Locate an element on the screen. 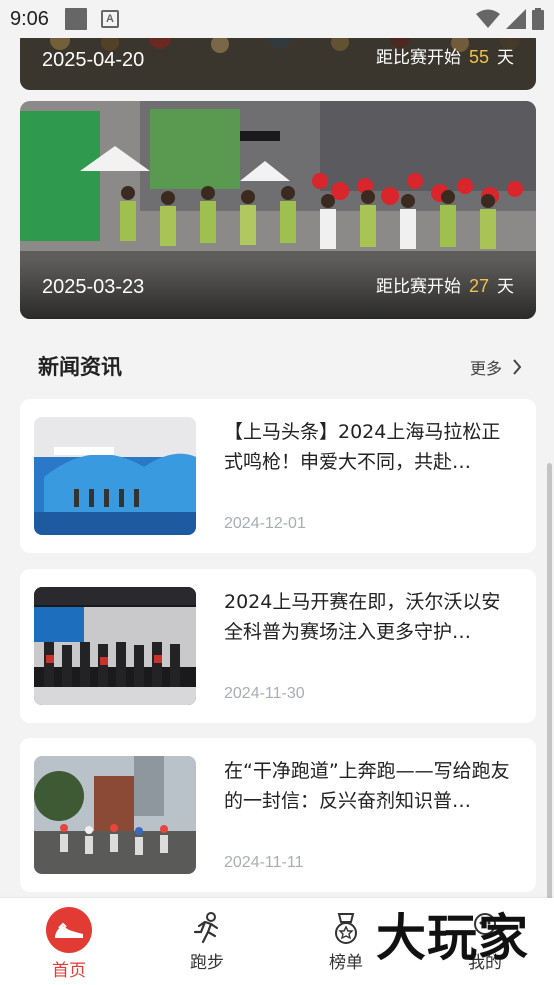 The image size is (554, 985). race-countdown: 距比赛开始 55 天 is located at coordinates (445, 55).